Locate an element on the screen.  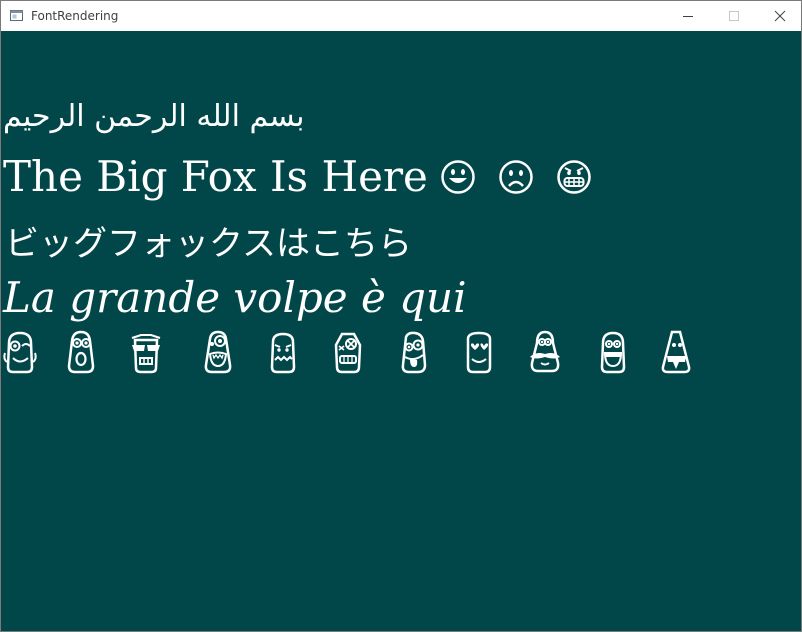
maximize-button is located at coordinates (734, 16).